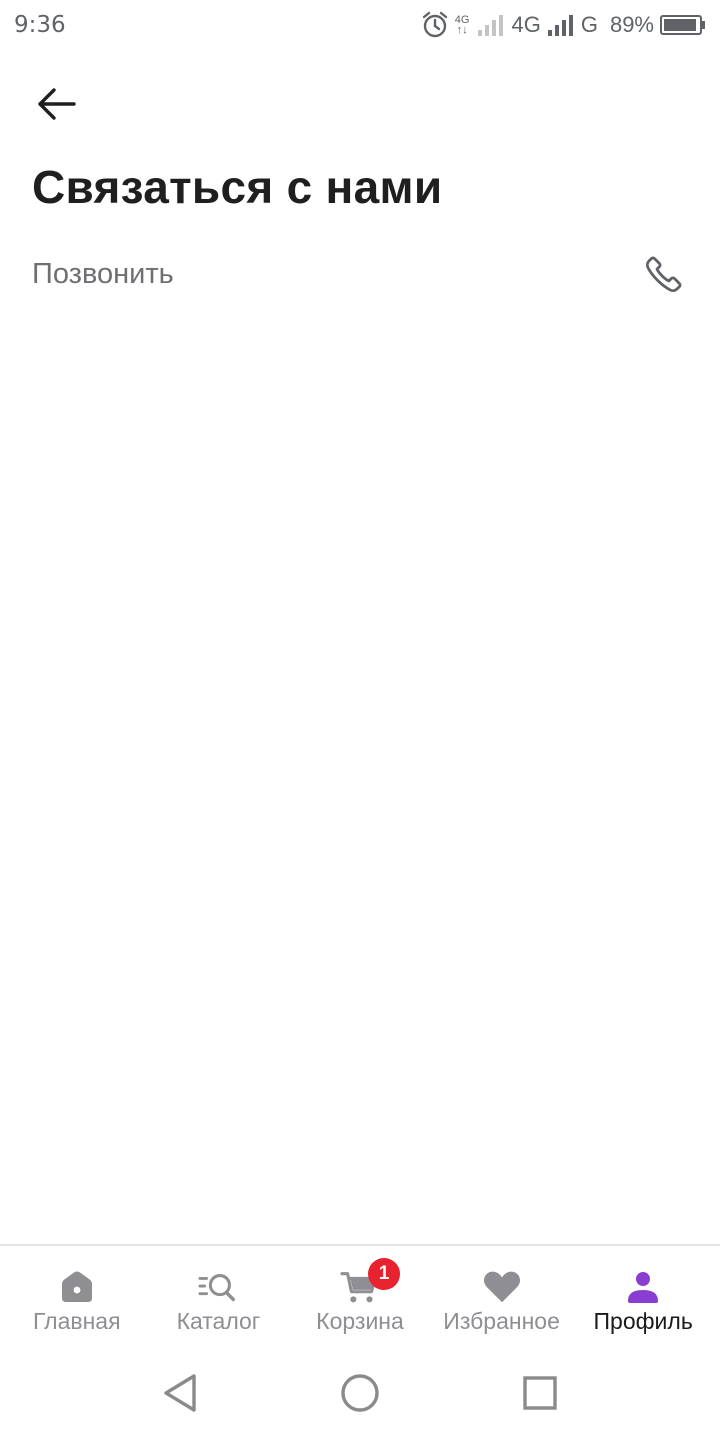  What do you see at coordinates (360, 25) in the screenshot?
I see `status-bar: 9:36 4G ↑↓ 4G G 89%` at bounding box center [360, 25].